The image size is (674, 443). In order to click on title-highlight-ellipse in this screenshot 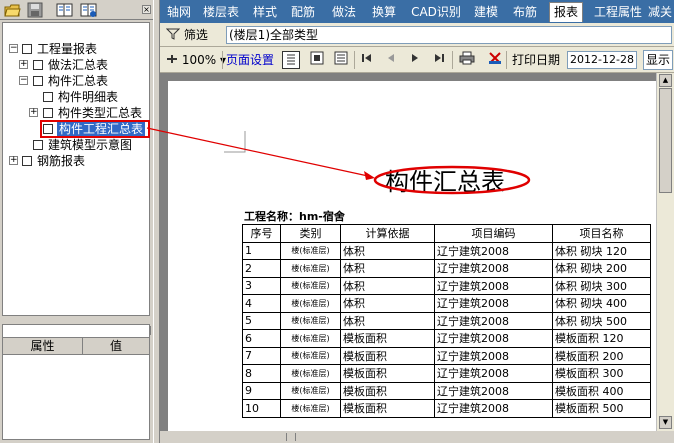, I will do `click(452, 180)`.